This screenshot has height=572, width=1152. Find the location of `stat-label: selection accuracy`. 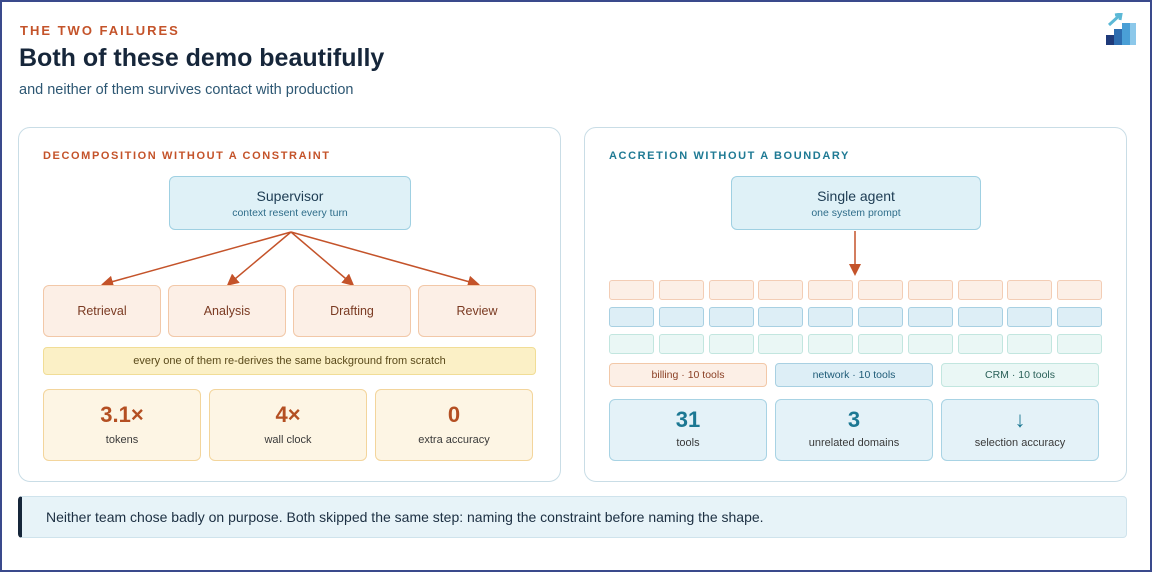

stat-label: selection accuracy is located at coordinates (1020, 443).